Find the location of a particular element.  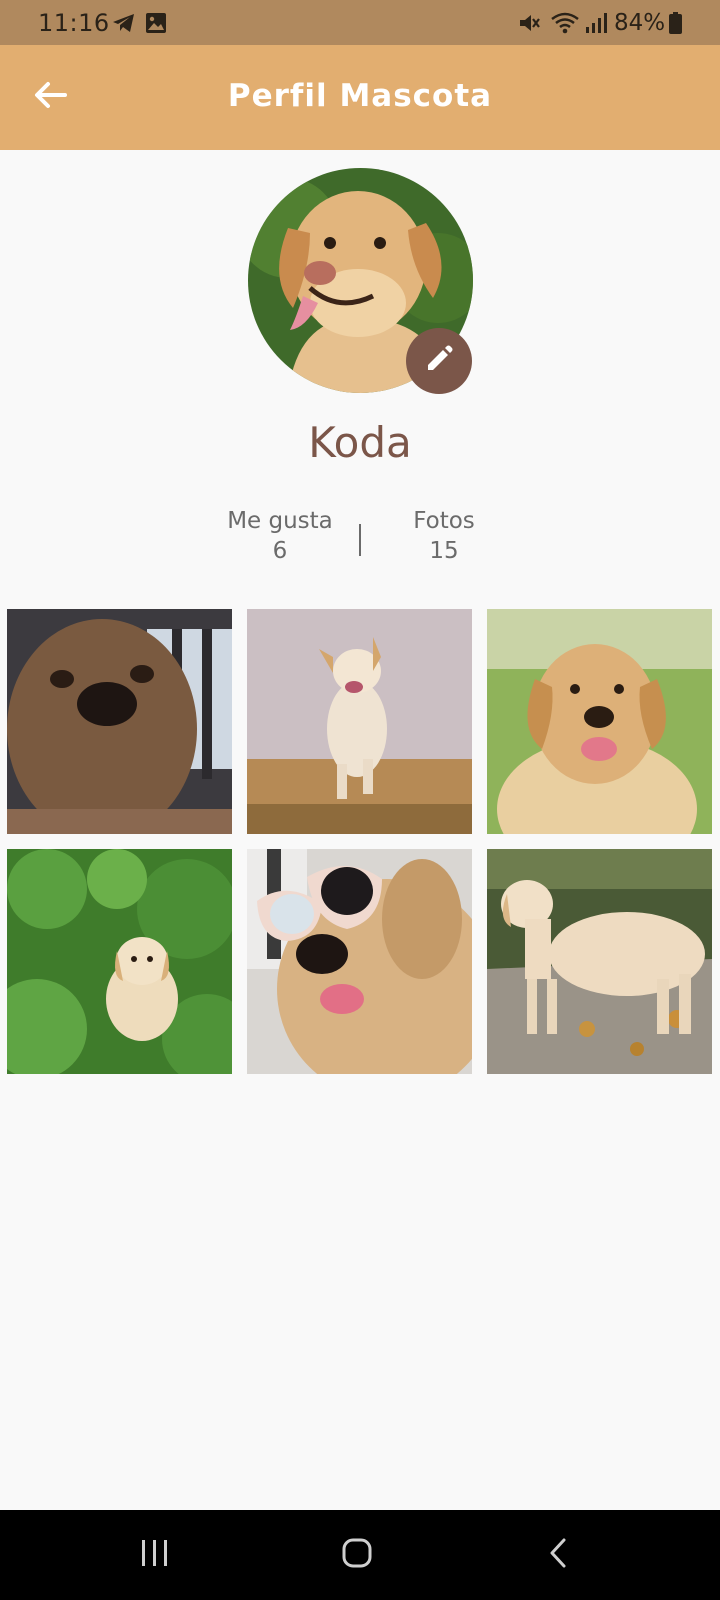

recent-apps-button is located at coordinates (155, 1555).